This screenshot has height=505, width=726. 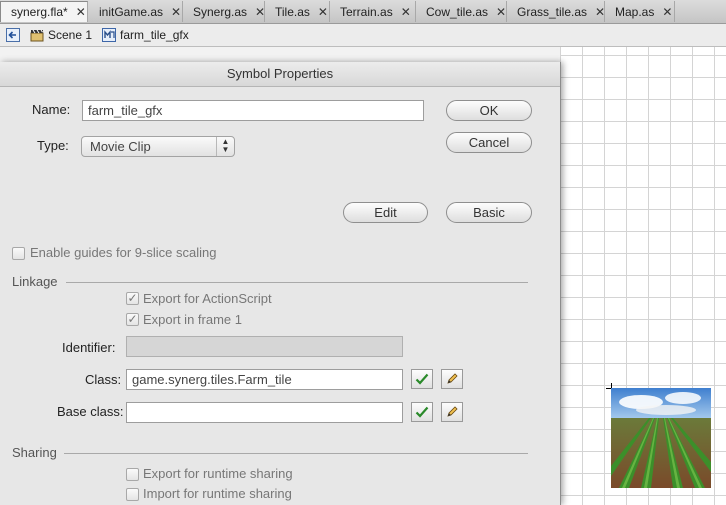 I want to click on edit-class-button, so click(x=452, y=379).